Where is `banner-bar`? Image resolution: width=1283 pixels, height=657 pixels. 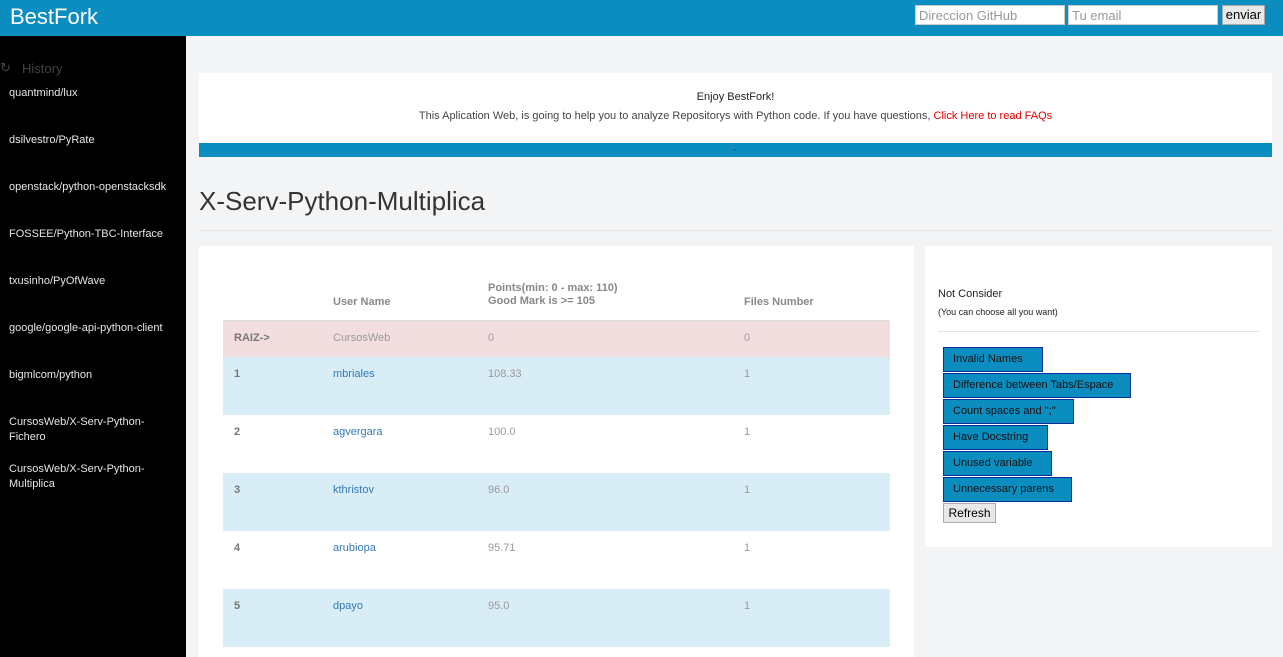 banner-bar is located at coordinates (735, 150).